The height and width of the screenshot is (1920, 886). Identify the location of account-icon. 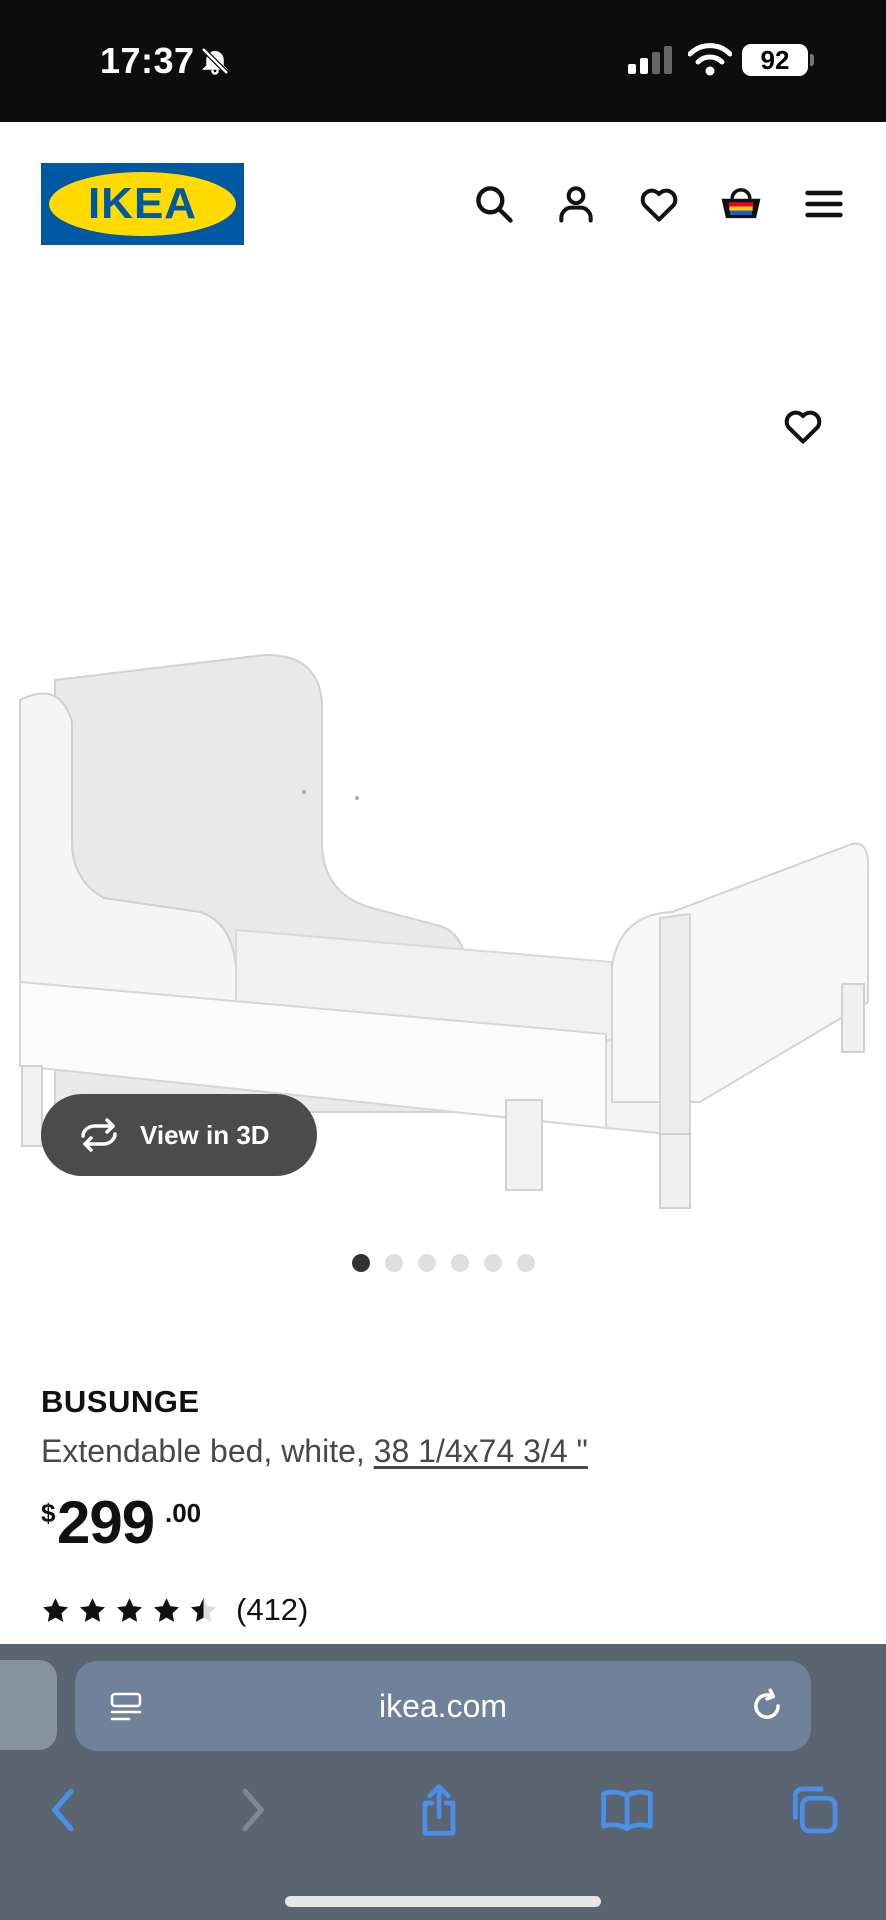
(576, 204).